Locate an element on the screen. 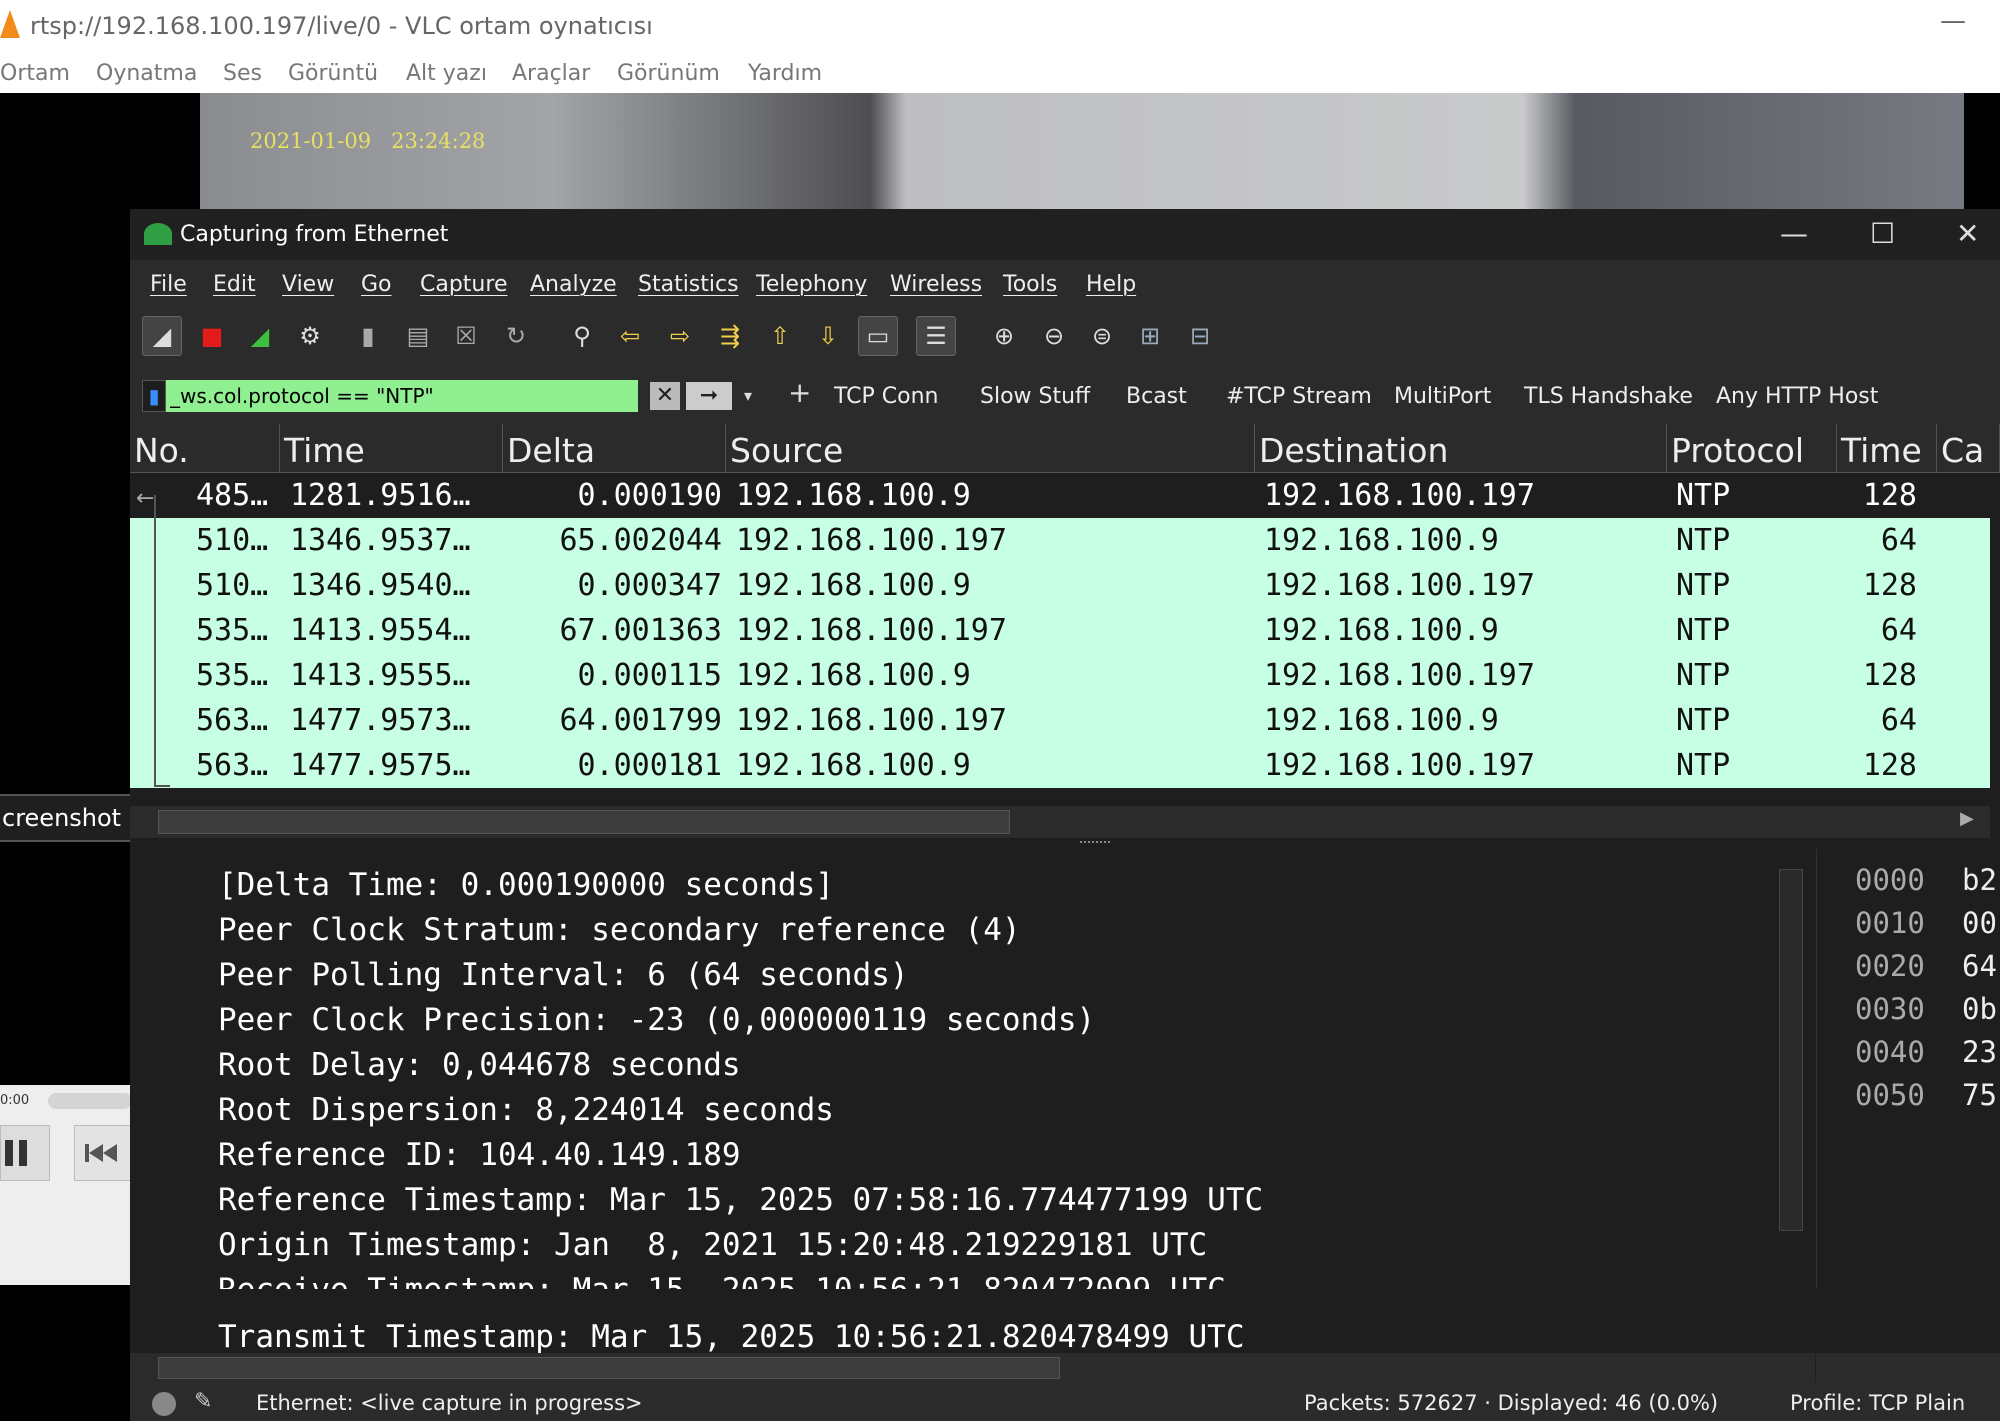  column-header-protocol: Protocol is located at coordinates (1752, 448).